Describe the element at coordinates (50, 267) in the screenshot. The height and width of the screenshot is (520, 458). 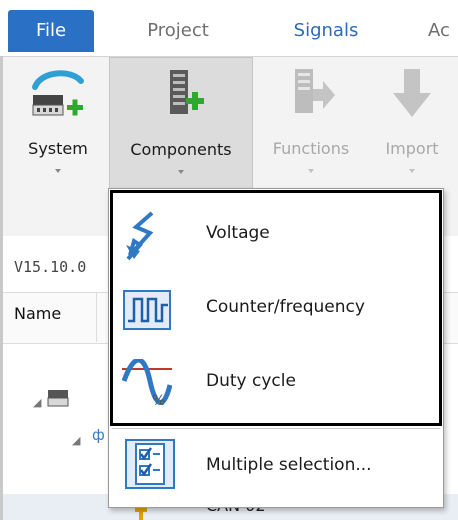
I see `version-label: V15.10.0` at that location.